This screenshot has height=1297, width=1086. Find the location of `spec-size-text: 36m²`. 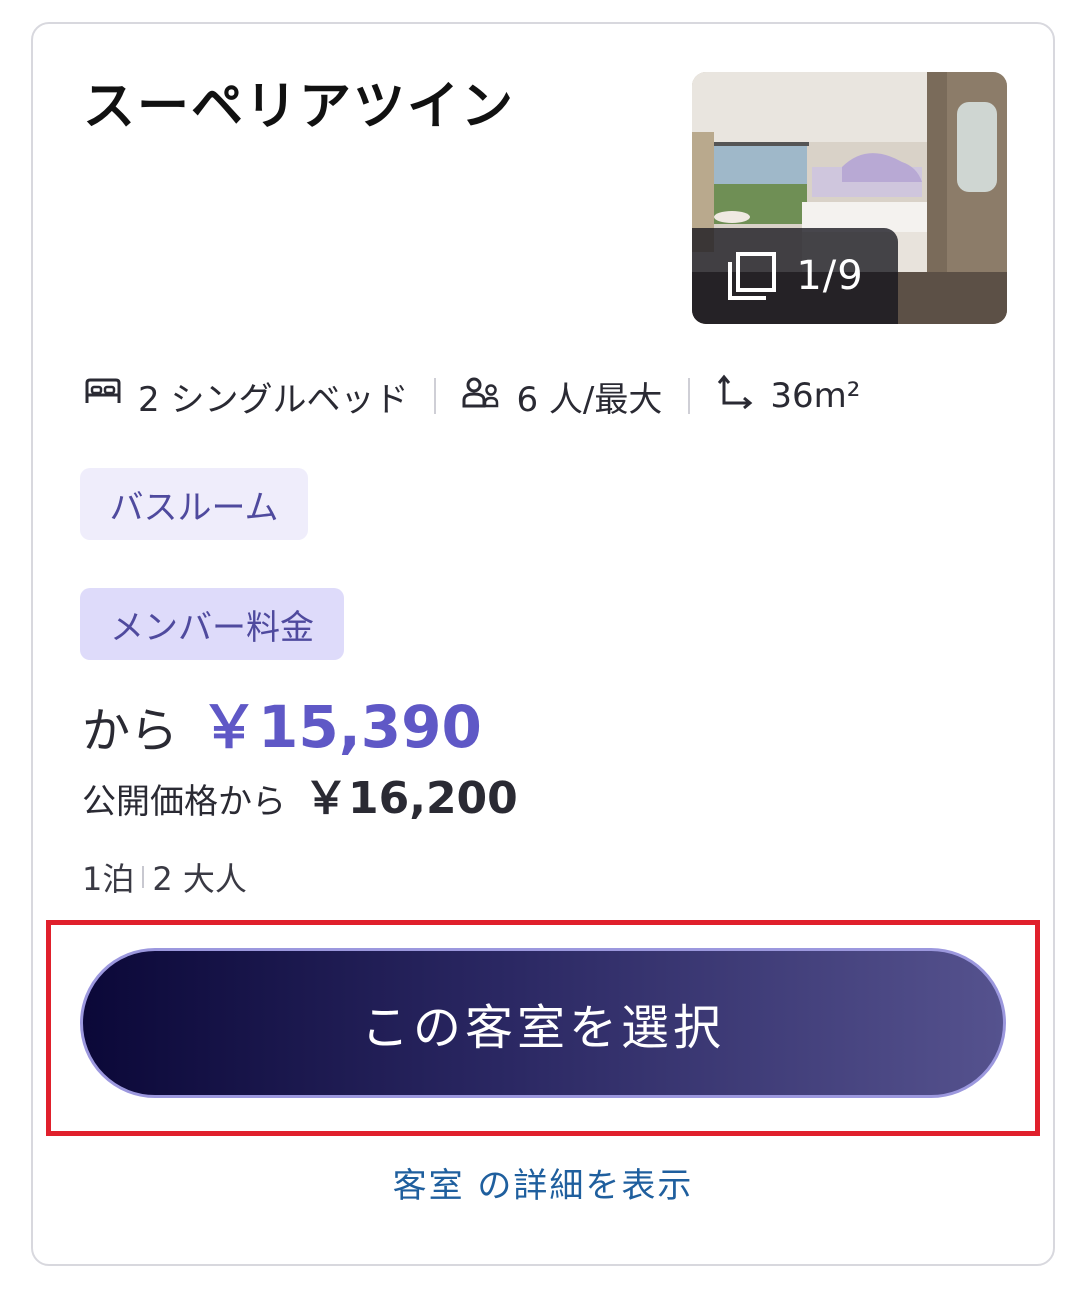

spec-size-text: 36m² is located at coordinates (815, 396).